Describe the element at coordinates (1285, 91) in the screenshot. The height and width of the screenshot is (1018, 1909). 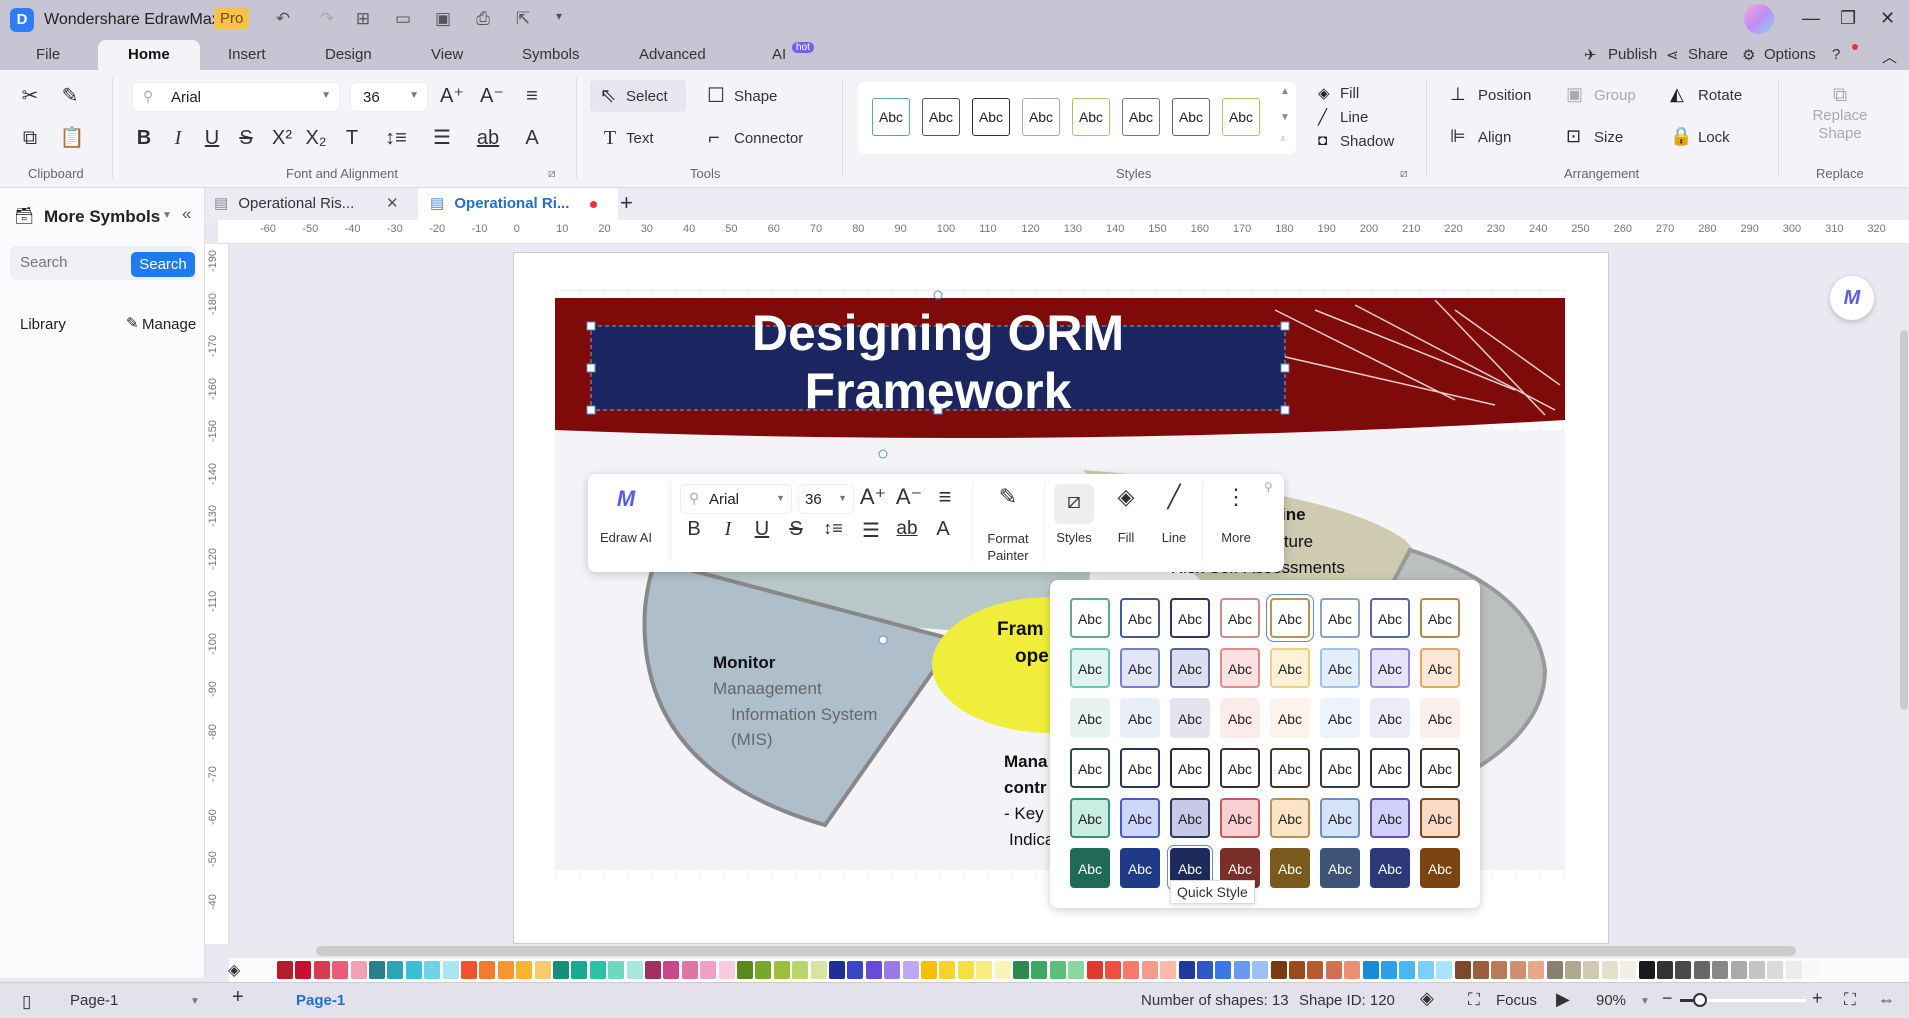
I see `gallery-up-icon: ▲` at that location.